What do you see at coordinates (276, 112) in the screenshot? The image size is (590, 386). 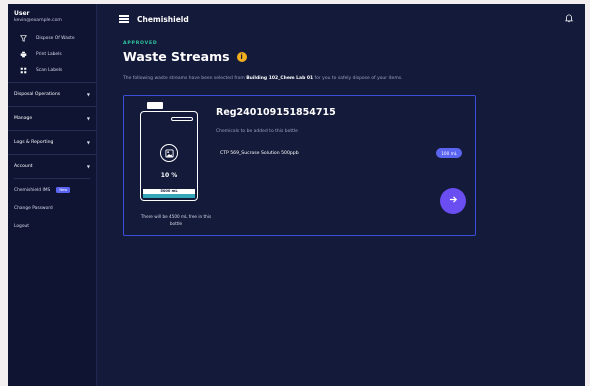 I see `stream-id: Reg240109151854715` at bounding box center [276, 112].